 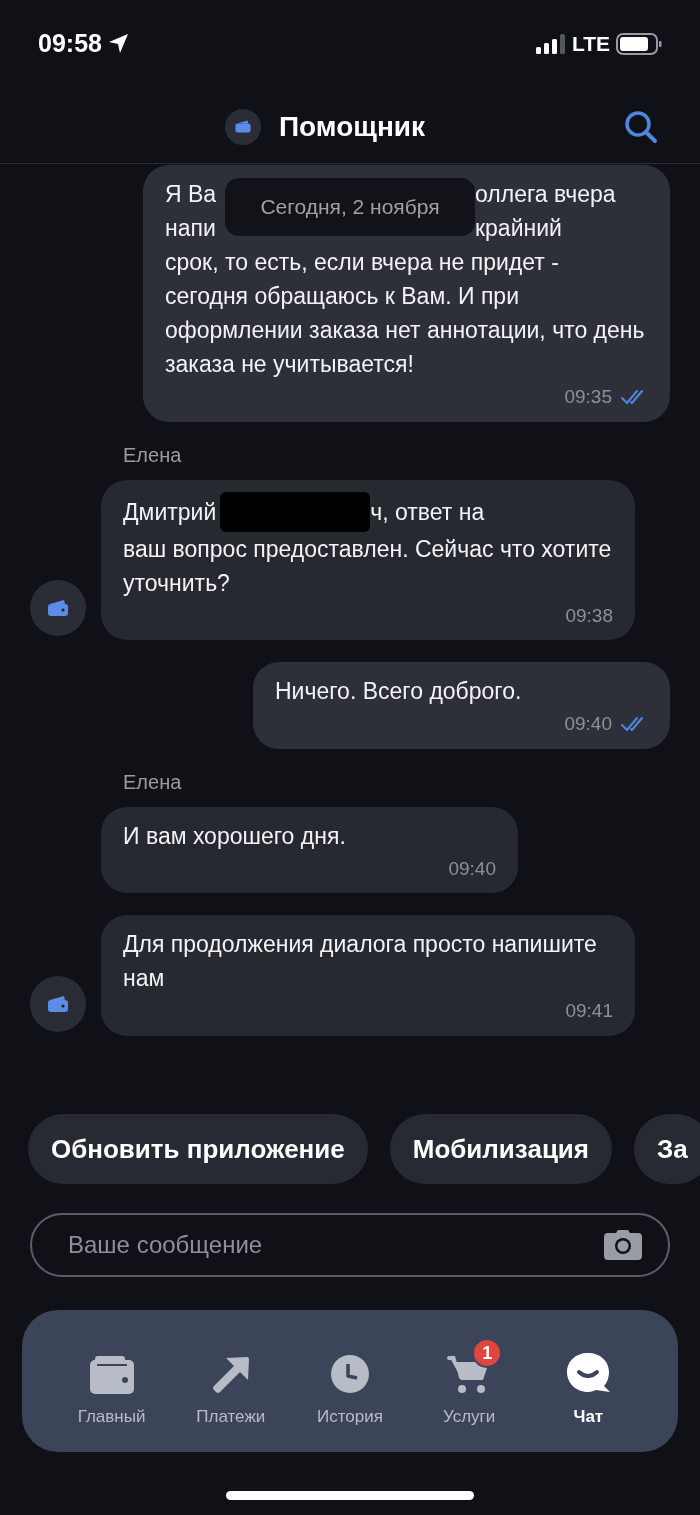 I want to click on quick-reply-chip: За, so click(x=667, y=1149).